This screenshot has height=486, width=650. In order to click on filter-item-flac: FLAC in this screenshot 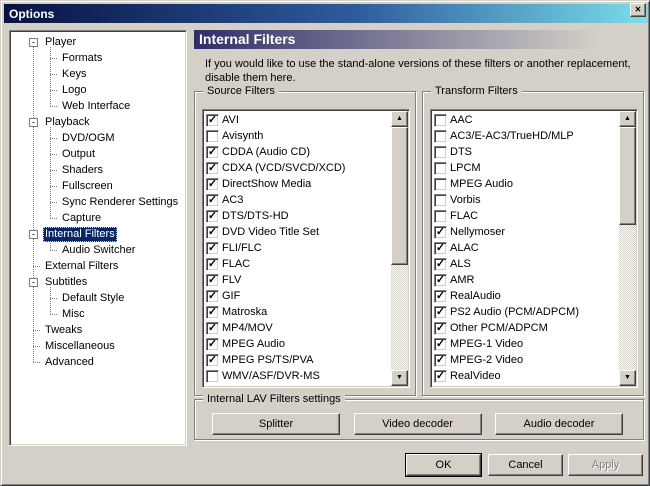, I will do `click(525, 216)`.